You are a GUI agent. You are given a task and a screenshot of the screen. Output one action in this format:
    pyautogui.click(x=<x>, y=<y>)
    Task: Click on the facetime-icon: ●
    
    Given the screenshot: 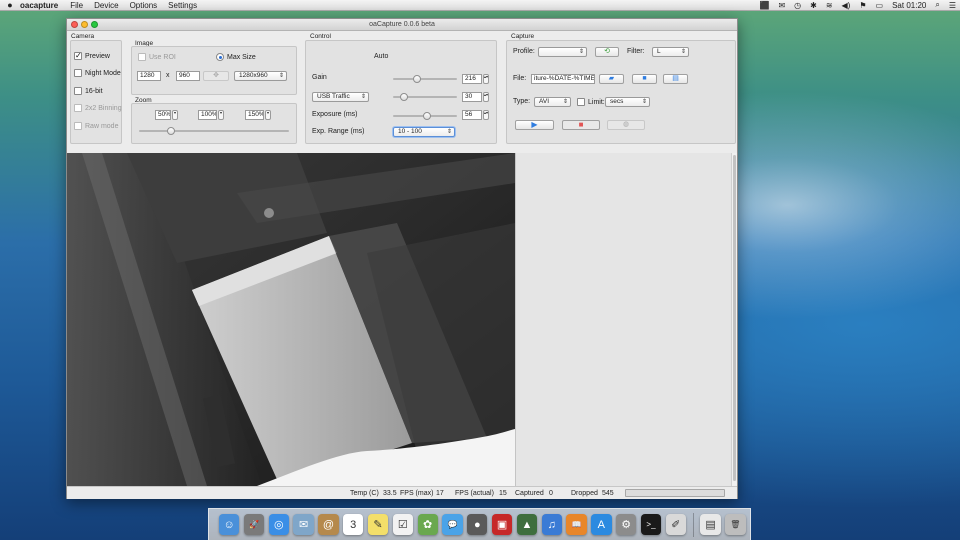 What is the action you would take?
    pyautogui.click(x=477, y=524)
    